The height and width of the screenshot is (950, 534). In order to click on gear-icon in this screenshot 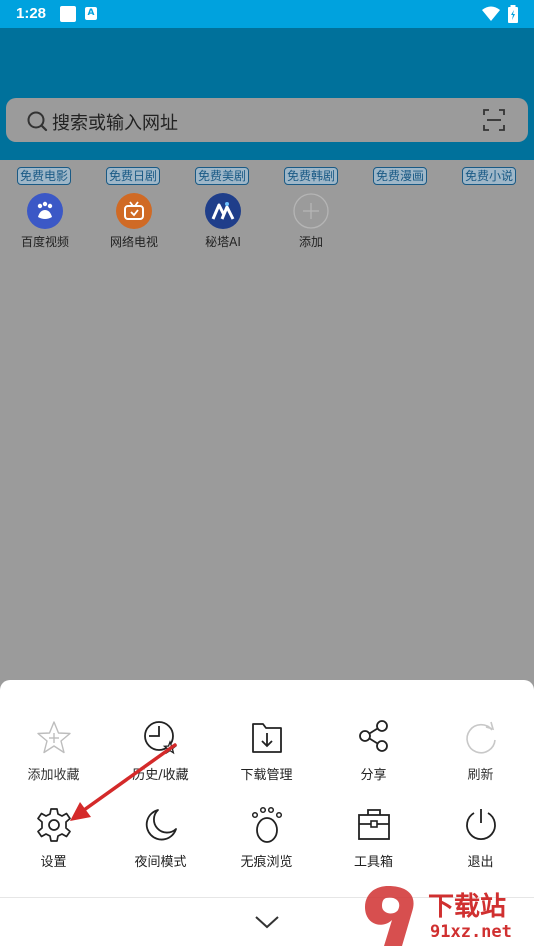, I will do `click(53, 825)`.